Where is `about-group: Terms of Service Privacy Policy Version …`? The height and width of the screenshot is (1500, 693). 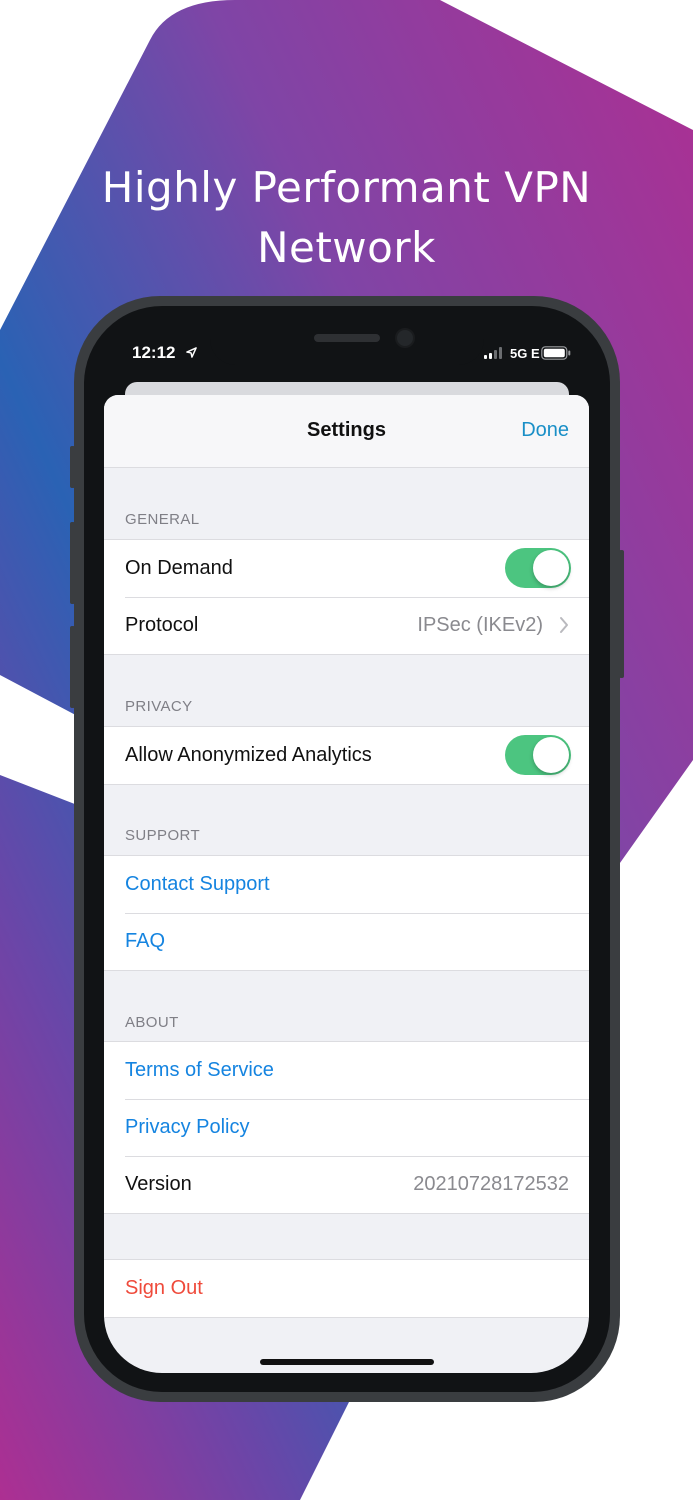 about-group: Terms of Service Privacy Policy Version … is located at coordinates (346, 1127).